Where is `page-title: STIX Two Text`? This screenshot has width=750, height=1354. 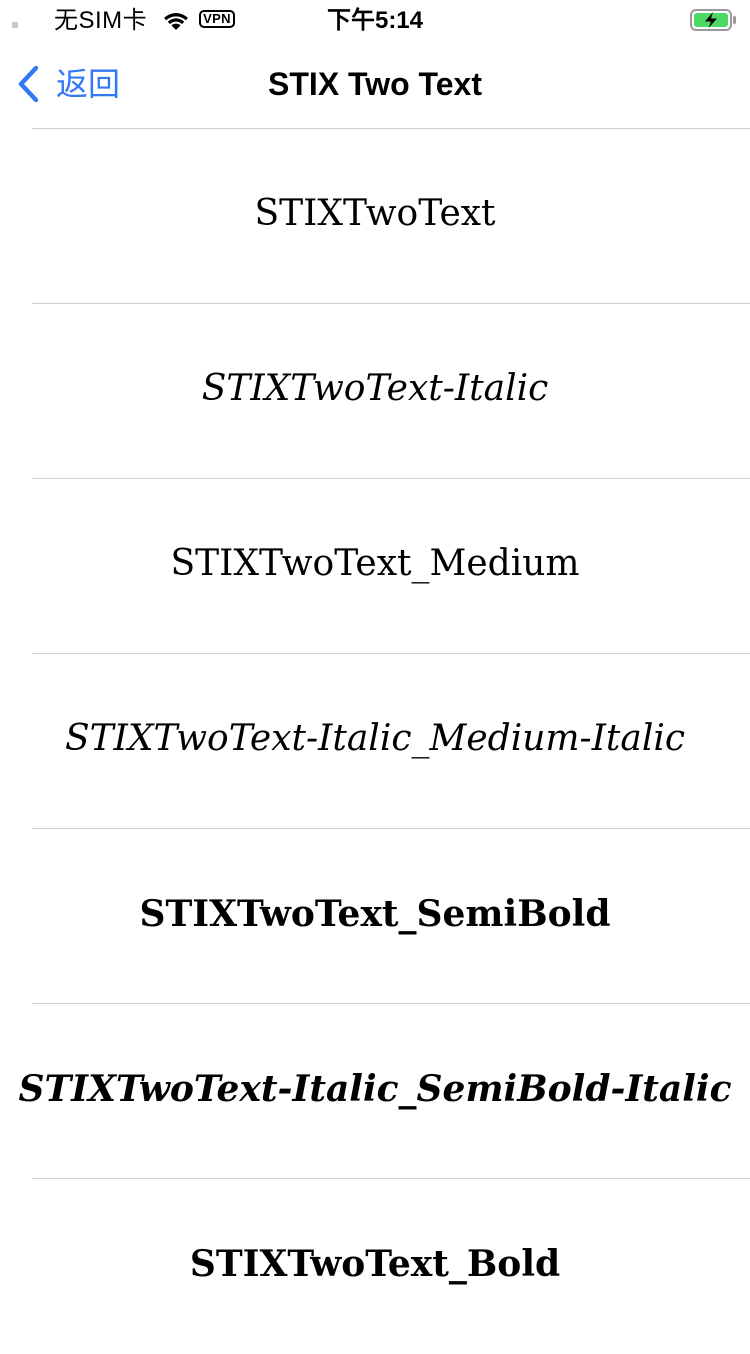 page-title: STIX Two Text is located at coordinates (375, 84).